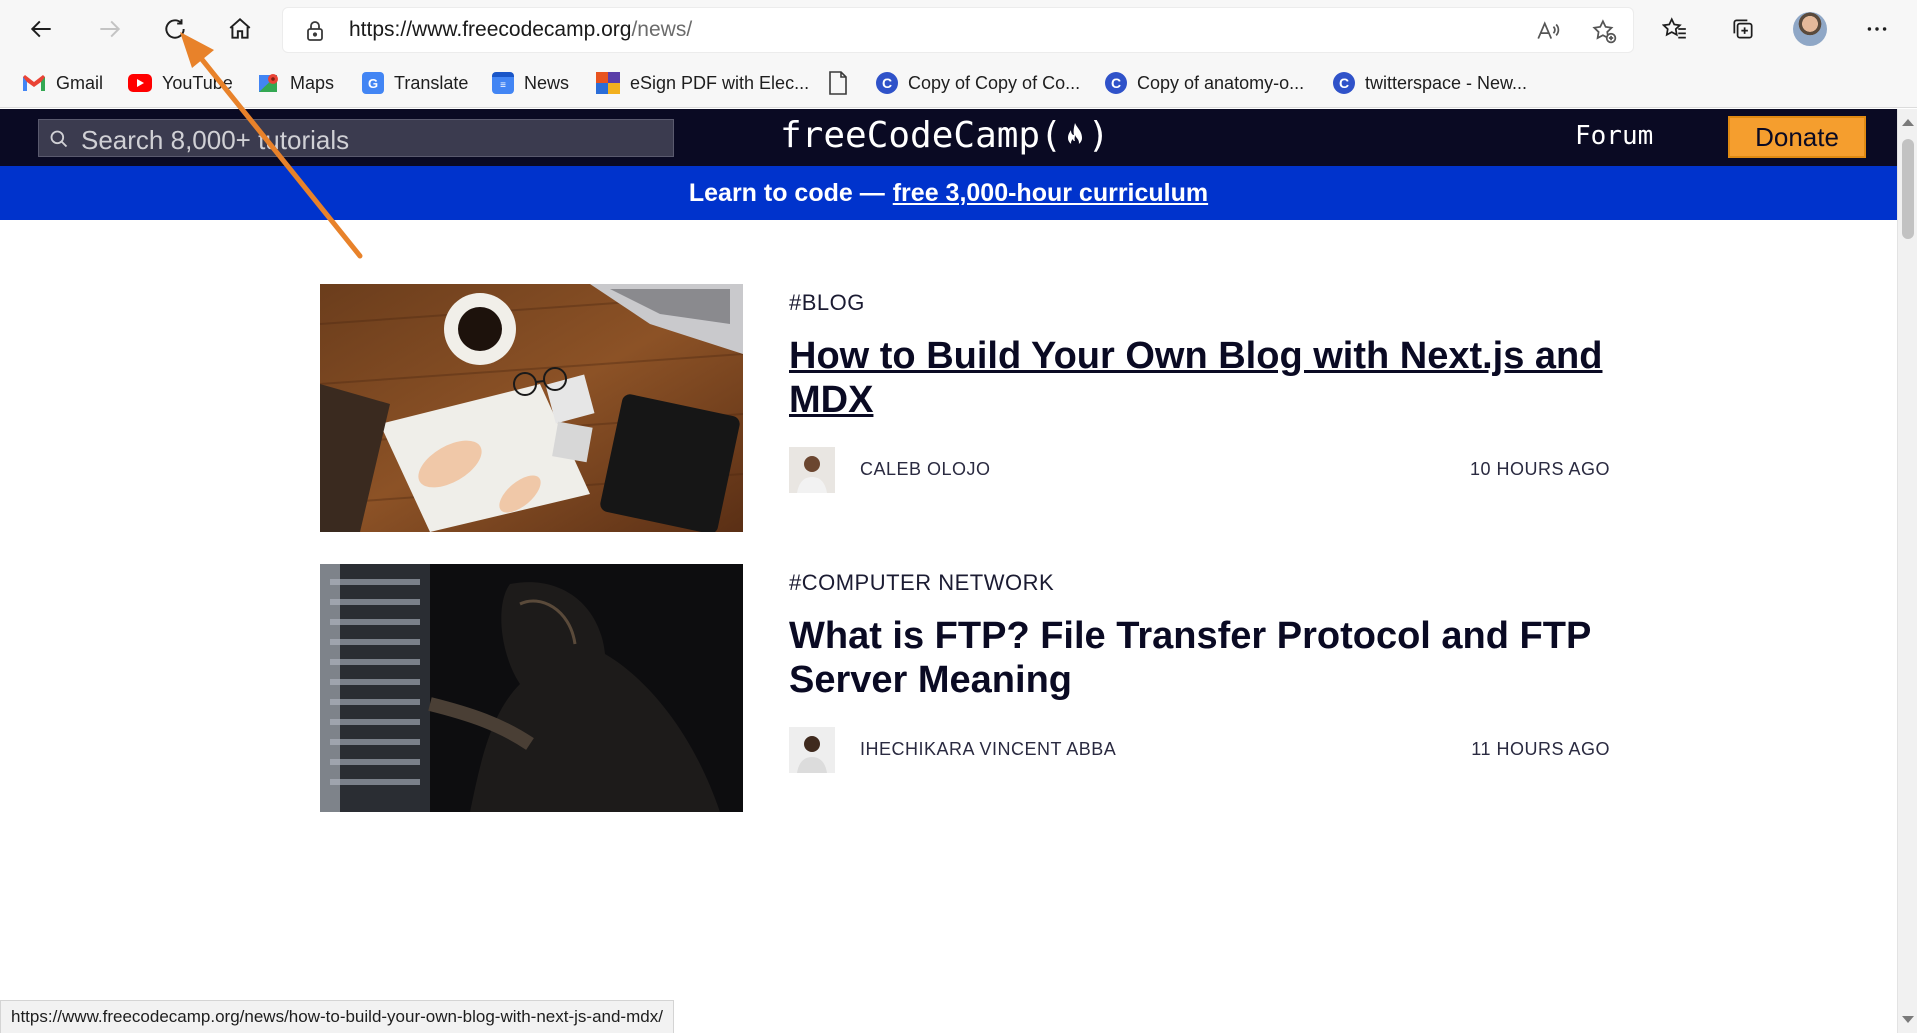 This screenshot has width=1917, height=1033. I want to click on bookmark-youtube: YouTube, so click(180, 83).